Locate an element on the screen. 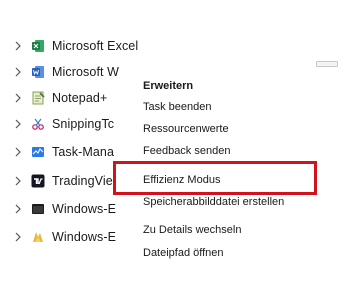 The width and height of the screenshot is (350, 300). process-row-word: Microsoft W is located at coordinates (70, 72).